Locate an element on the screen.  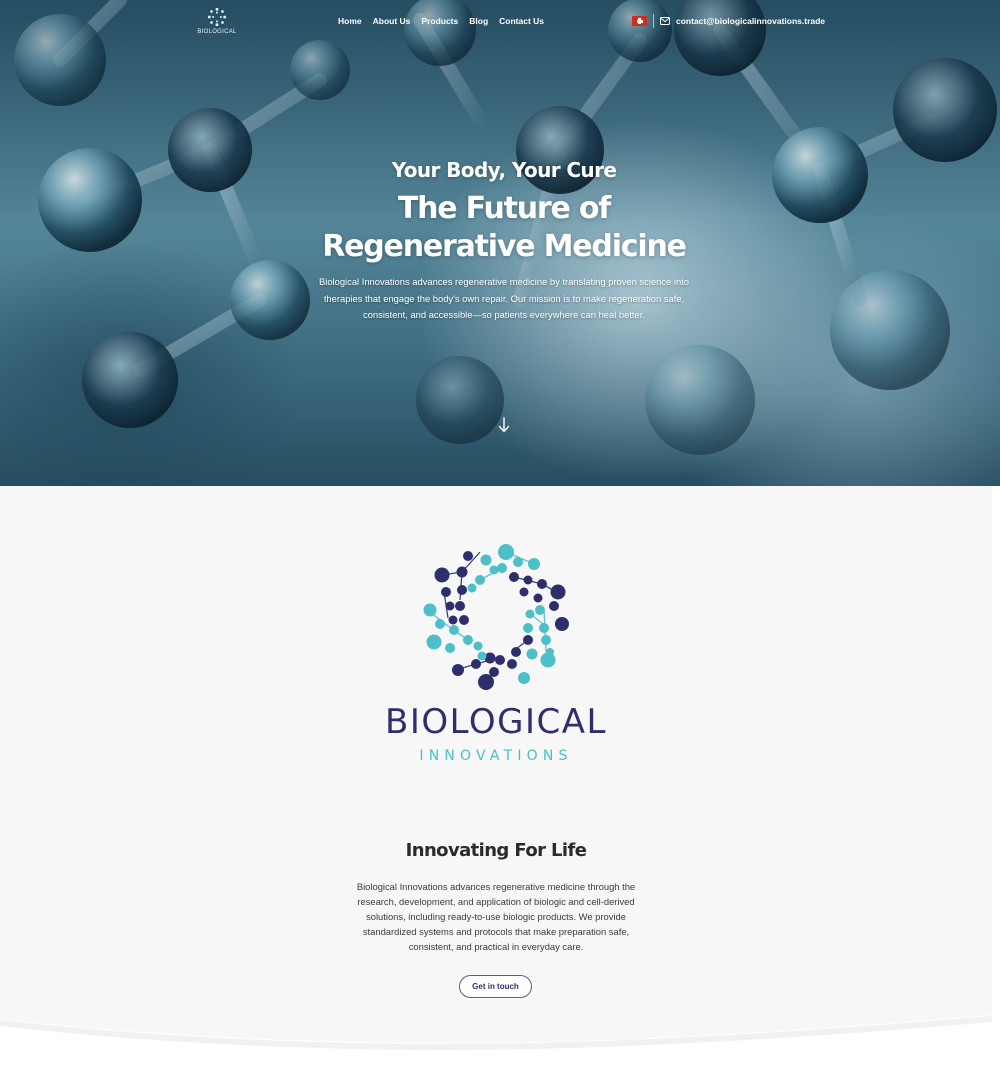
header-contact: contact@biologicalinnovations.trade is located at coordinates (728, 21).